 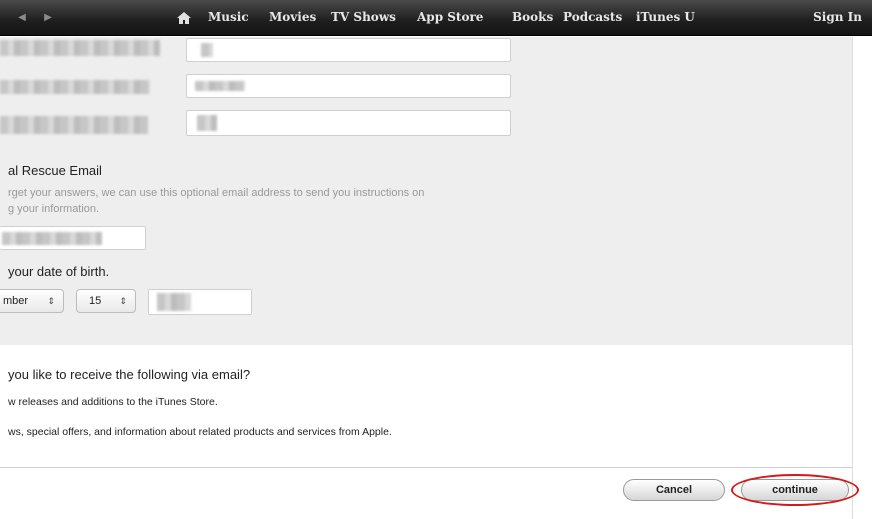 I want to click on security-question-field, so click(x=348, y=86).